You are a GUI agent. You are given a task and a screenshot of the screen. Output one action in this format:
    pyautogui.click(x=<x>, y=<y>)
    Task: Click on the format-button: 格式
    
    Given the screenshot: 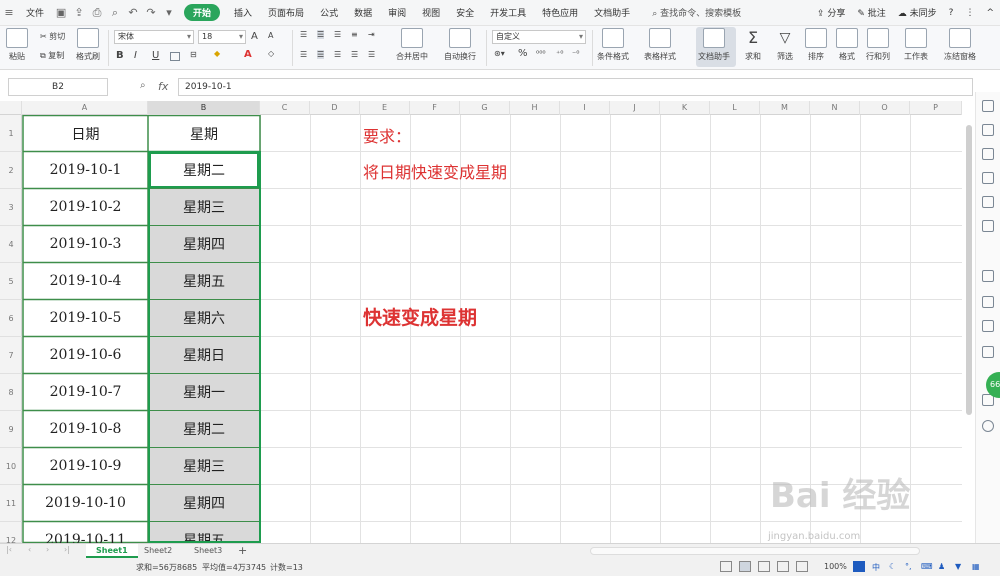 What is the action you would take?
    pyautogui.click(x=847, y=45)
    